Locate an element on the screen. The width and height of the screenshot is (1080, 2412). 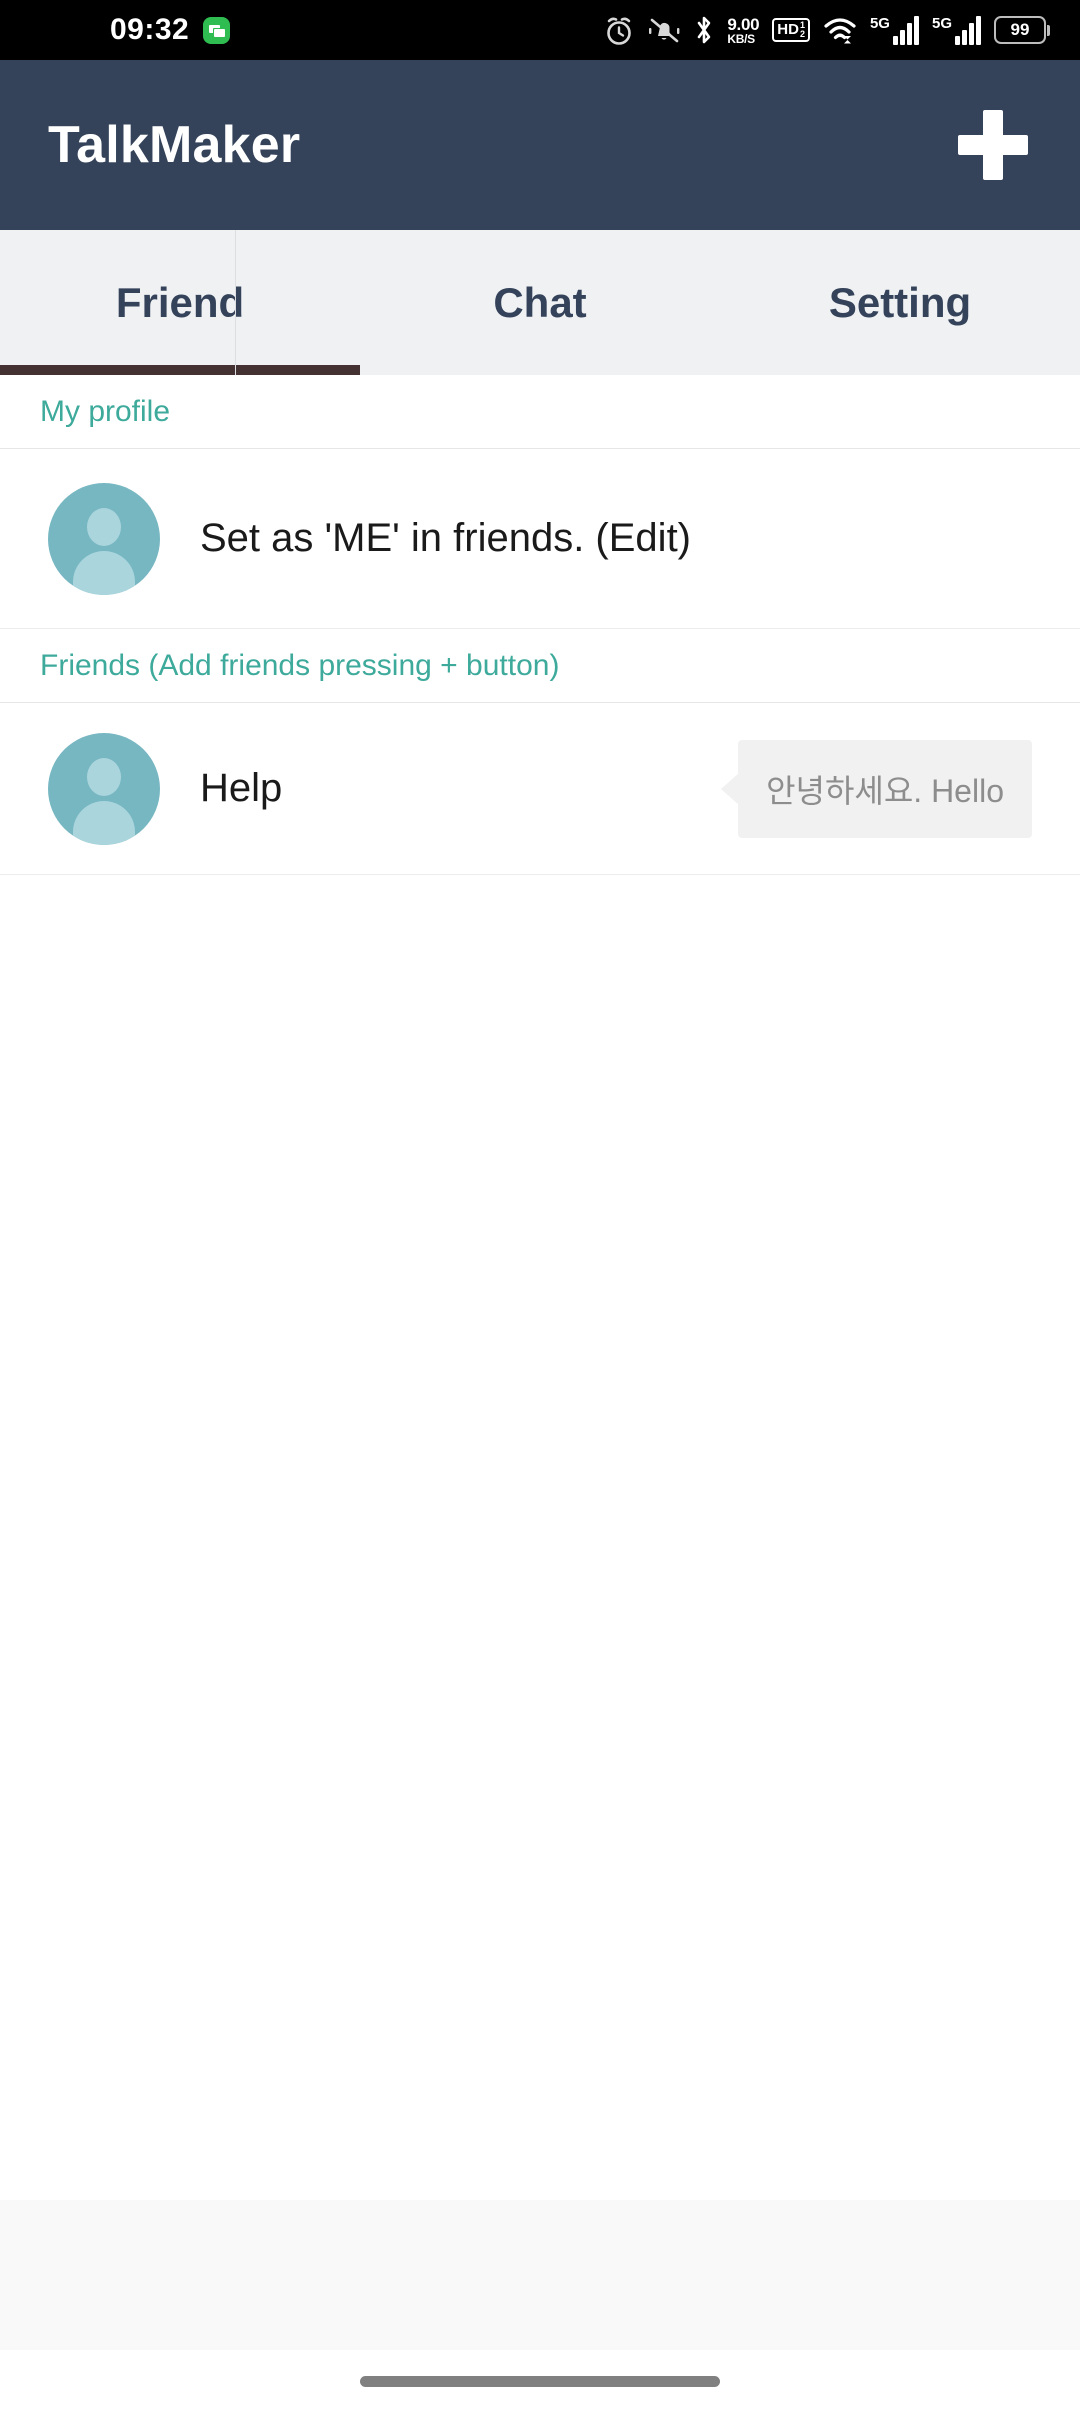
section-header-friends: Friends (Add friends pressing + button) is located at coordinates (540, 666).